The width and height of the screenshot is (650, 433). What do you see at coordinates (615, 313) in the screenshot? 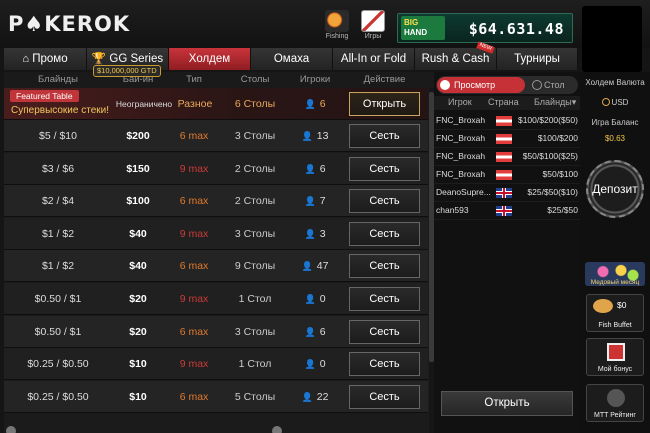
I see `fish-buffet-button: $0 Fish Buffet` at bounding box center [615, 313].